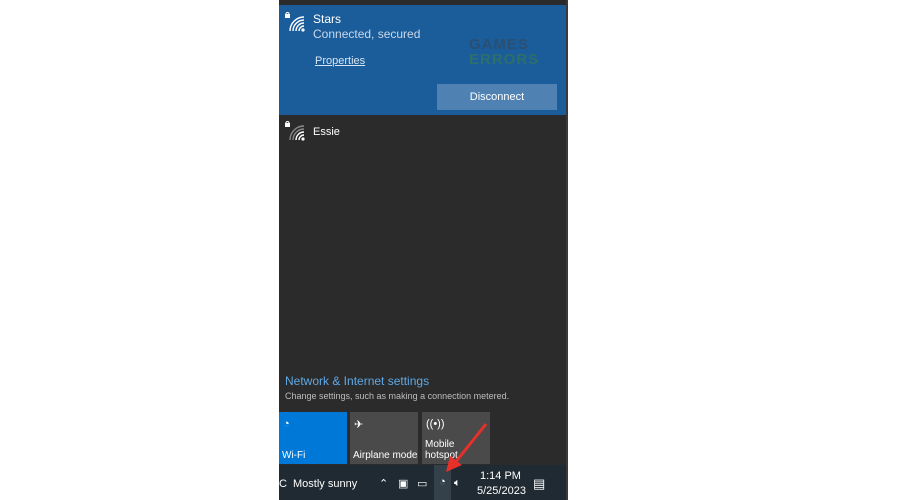 This screenshot has height=500, width=900. What do you see at coordinates (403, 483) in the screenshot?
I see `meet-icon: ▣` at bounding box center [403, 483].